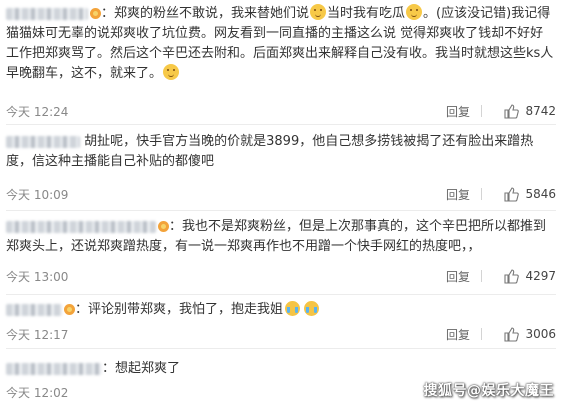  What do you see at coordinates (540, 276) in the screenshot?
I see `like-count: 4297` at bounding box center [540, 276].